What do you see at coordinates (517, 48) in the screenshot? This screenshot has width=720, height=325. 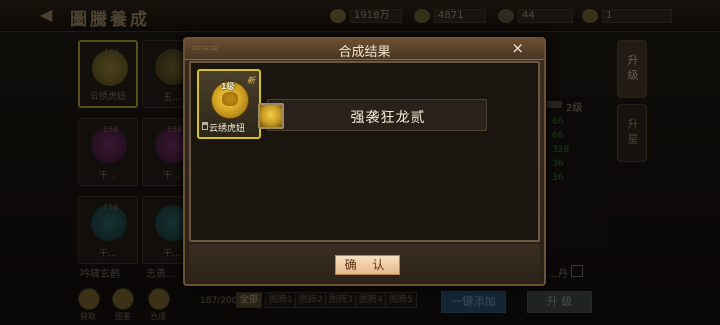 I see `close-button: ×` at bounding box center [517, 48].